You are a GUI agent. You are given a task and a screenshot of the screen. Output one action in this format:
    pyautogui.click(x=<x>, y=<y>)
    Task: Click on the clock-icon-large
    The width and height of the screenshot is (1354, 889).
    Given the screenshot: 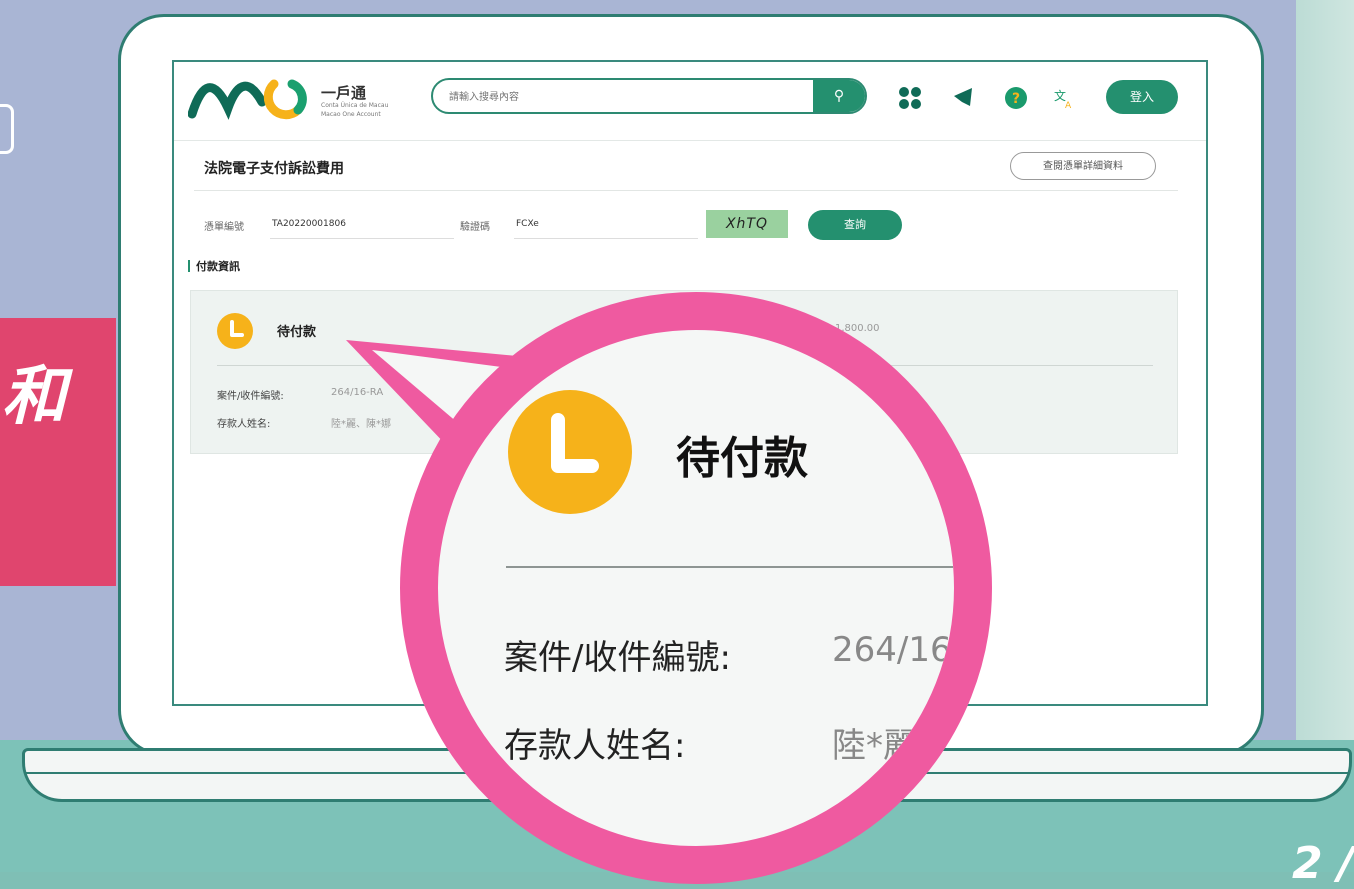 What is the action you would take?
    pyautogui.click(x=570, y=452)
    